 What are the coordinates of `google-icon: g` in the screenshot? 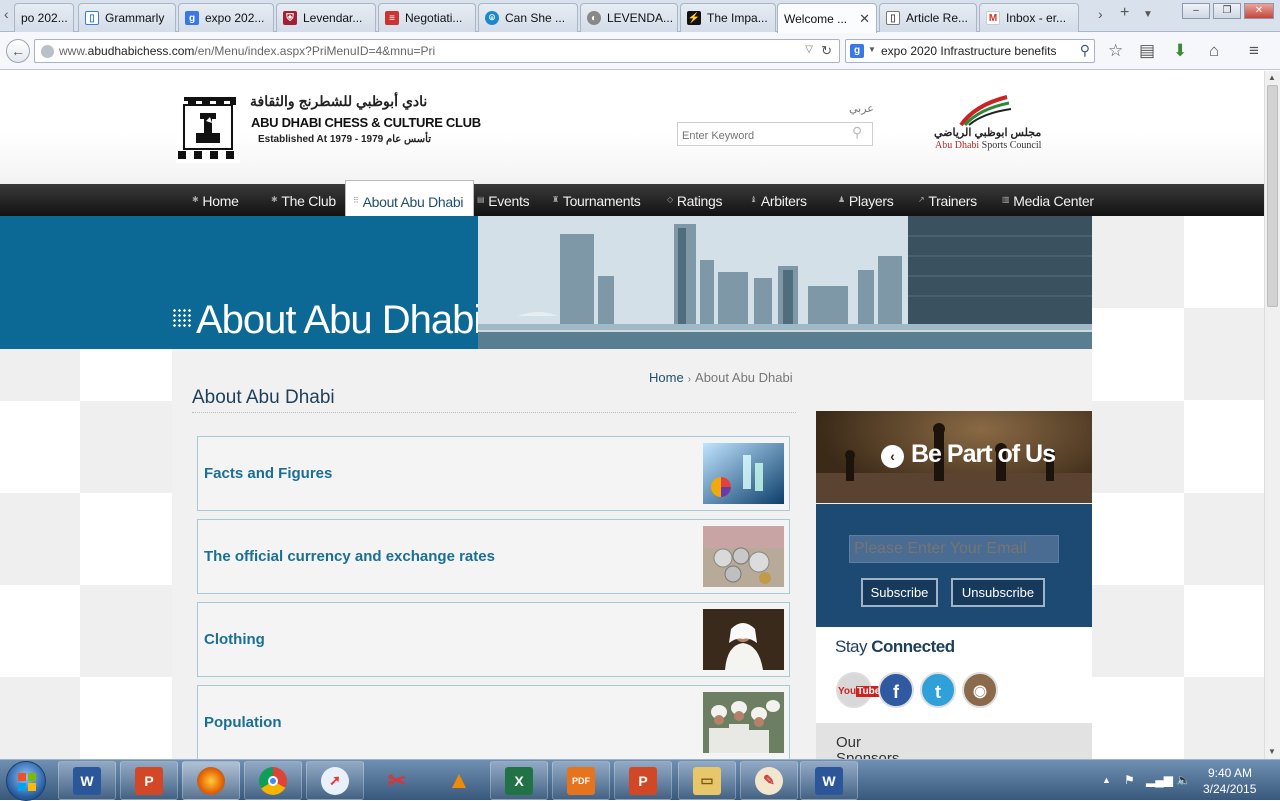 It's located at (857, 51).